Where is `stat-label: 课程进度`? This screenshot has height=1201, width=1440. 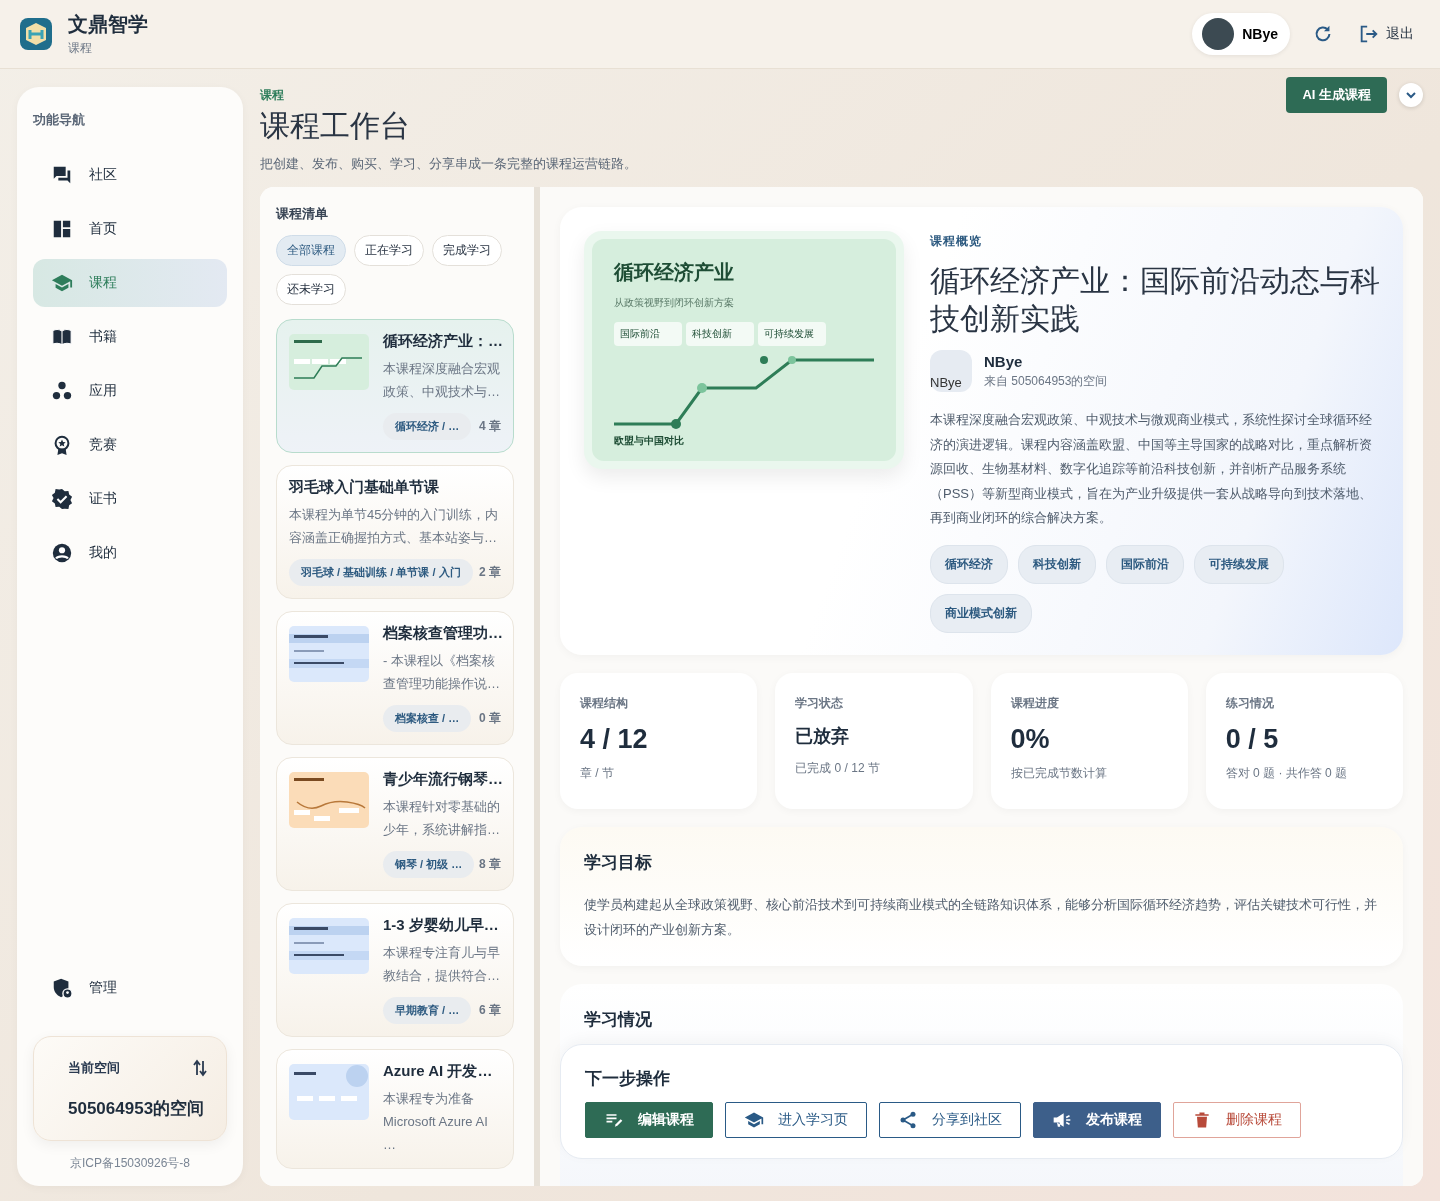
stat-label: 课程进度 is located at coordinates (1035, 703).